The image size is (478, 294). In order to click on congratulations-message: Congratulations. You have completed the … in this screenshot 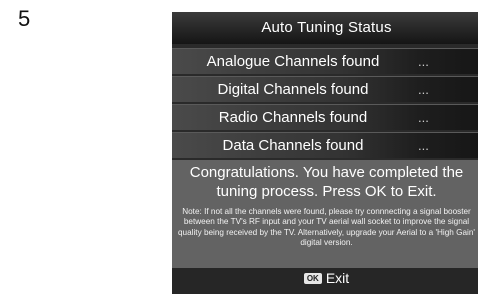, I will do `click(326, 182)`.